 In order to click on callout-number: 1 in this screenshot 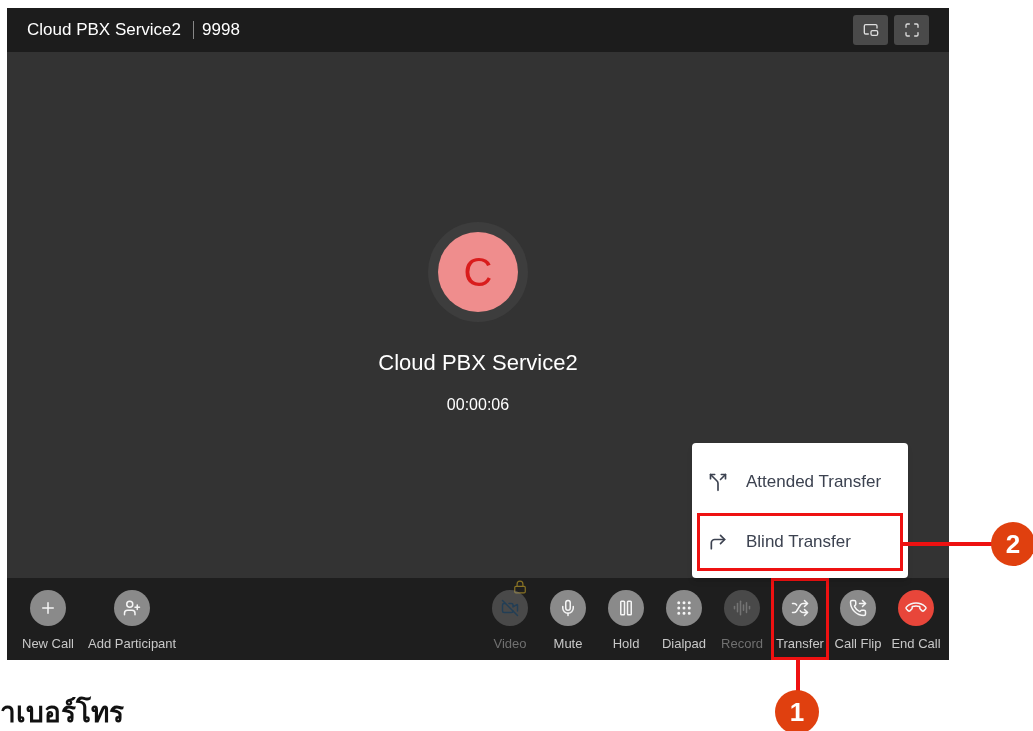, I will do `click(797, 710)`.